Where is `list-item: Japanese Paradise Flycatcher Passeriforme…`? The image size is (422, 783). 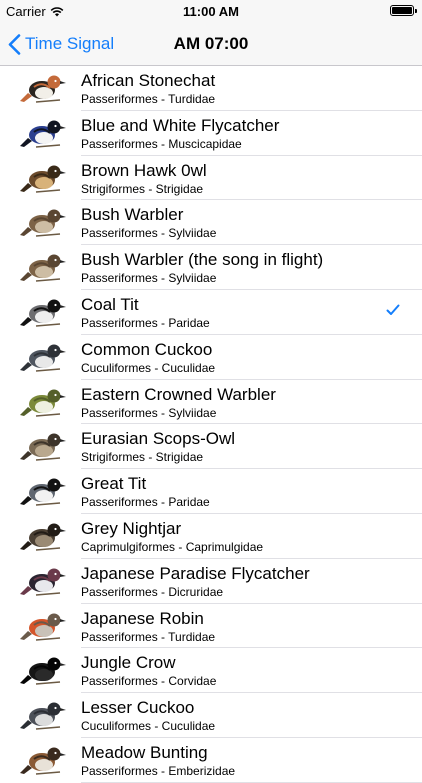
list-item: Japanese Paradise Flycatcher Passeriforme… is located at coordinates (211, 581).